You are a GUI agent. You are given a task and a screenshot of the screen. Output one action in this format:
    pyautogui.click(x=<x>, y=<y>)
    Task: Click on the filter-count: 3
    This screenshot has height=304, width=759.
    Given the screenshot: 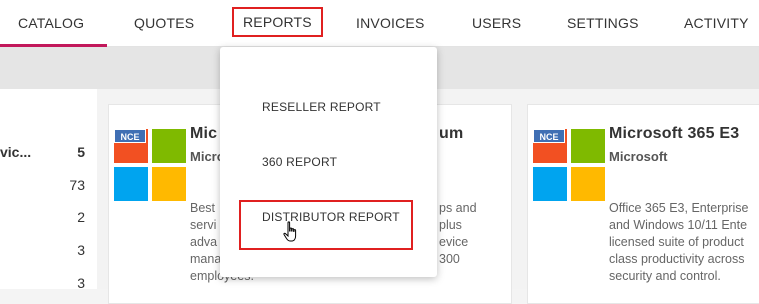 What is the action you would take?
    pyautogui.click(x=81, y=250)
    